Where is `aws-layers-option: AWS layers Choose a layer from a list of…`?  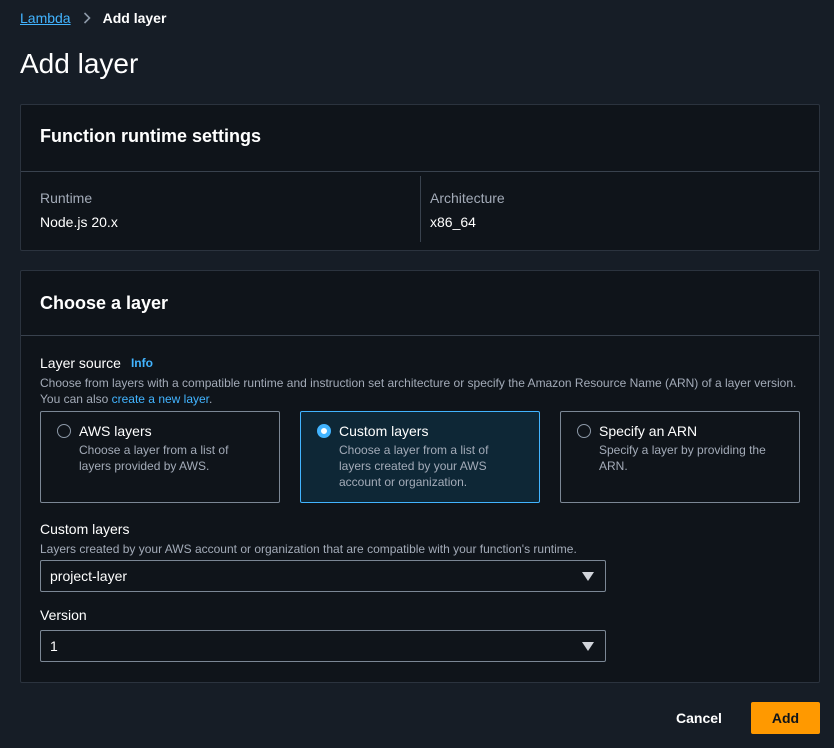
aws-layers-option: AWS layers Choose a layer from a list of… is located at coordinates (160, 457).